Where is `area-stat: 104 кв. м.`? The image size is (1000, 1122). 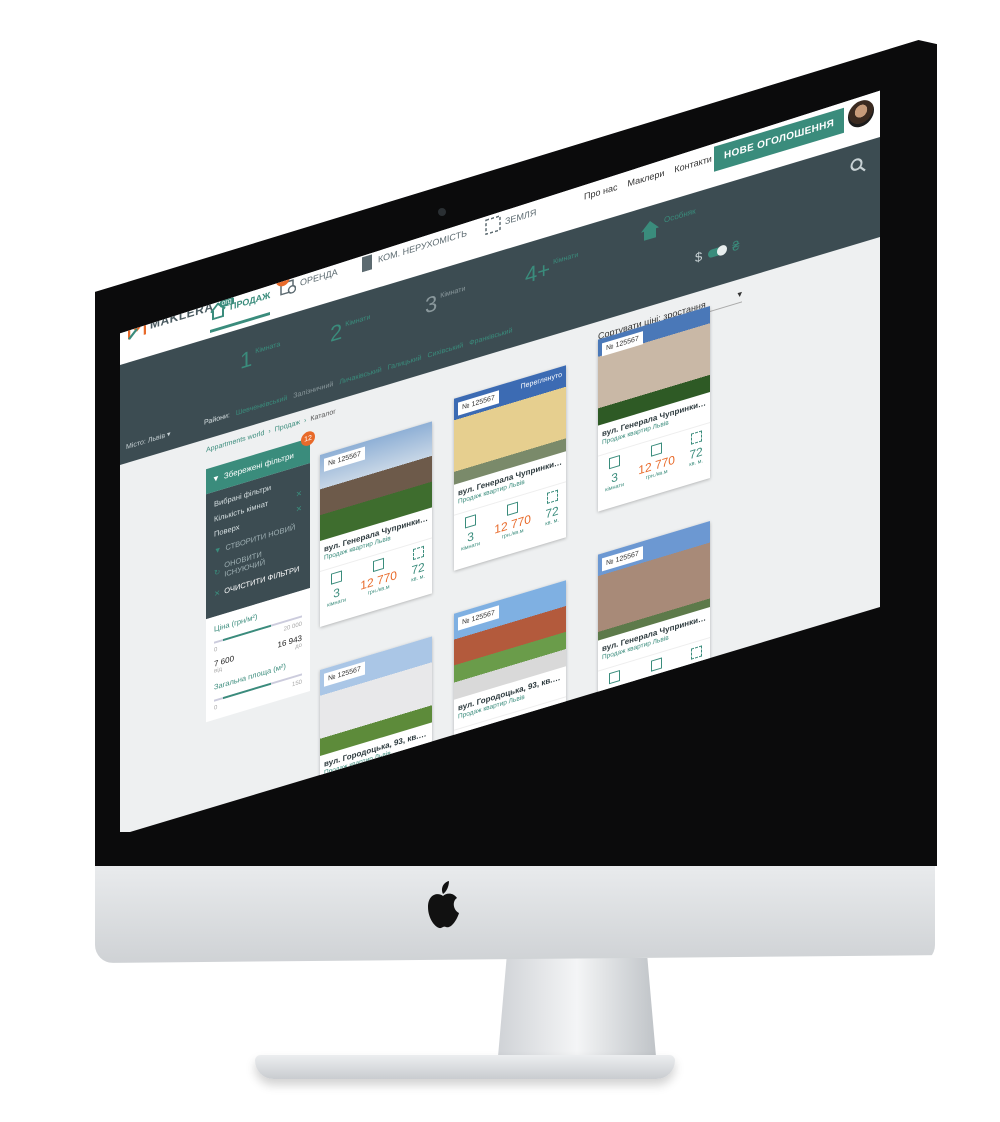
area-stat: 104 кв. м. is located at coordinates (550, 724).